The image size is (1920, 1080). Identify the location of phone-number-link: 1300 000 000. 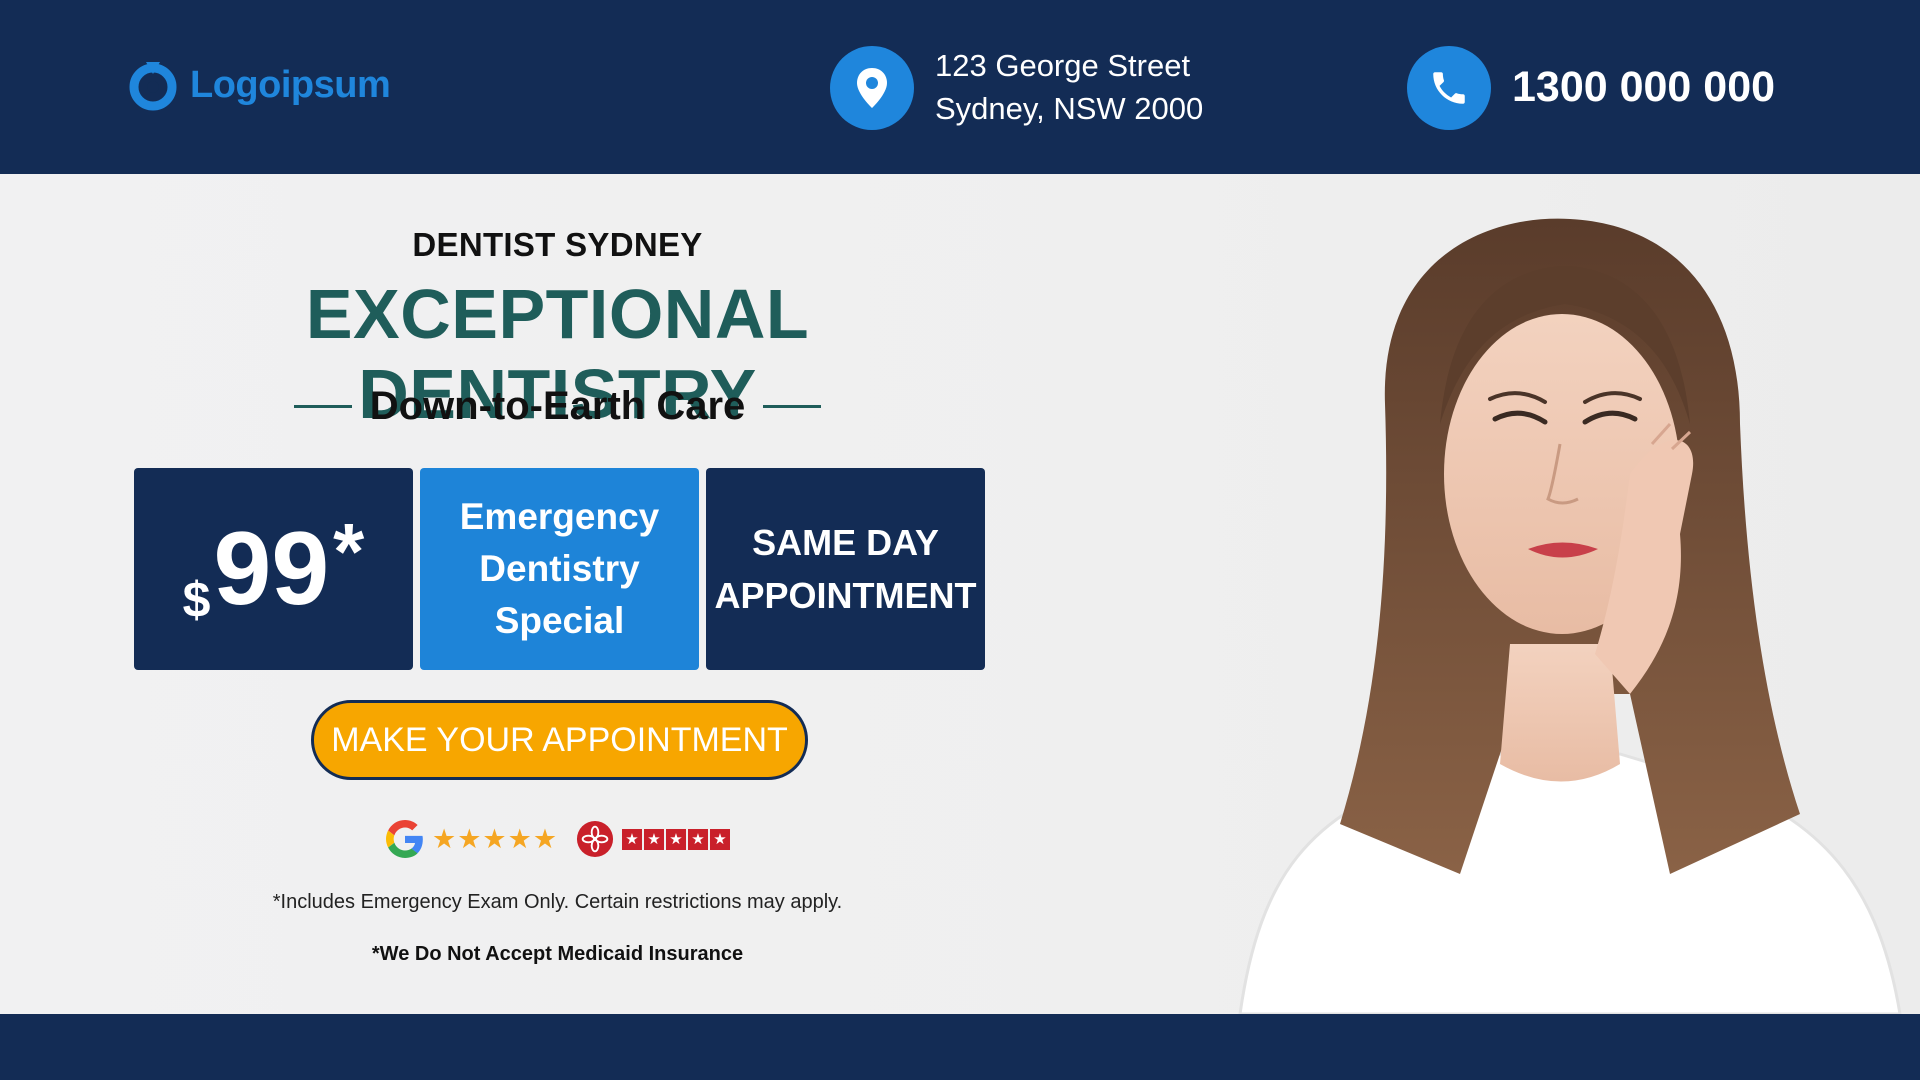
(1643, 87).